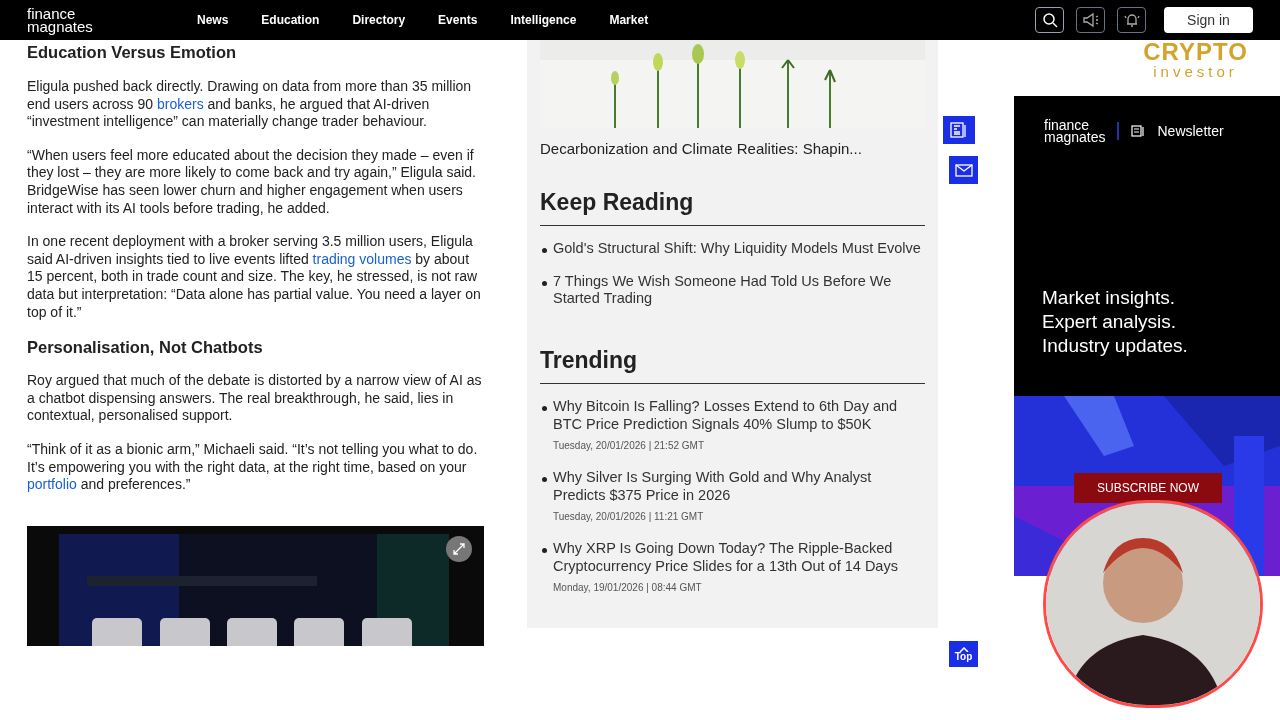 The width and height of the screenshot is (1280, 720). What do you see at coordinates (1075, 131) in the screenshot?
I see `ad-logo: finance magnates` at bounding box center [1075, 131].